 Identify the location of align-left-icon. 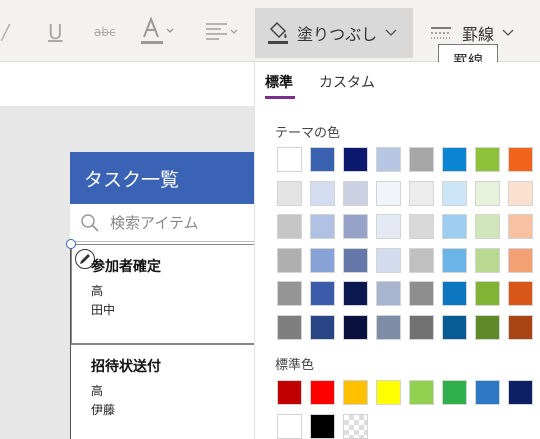
(222, 31).